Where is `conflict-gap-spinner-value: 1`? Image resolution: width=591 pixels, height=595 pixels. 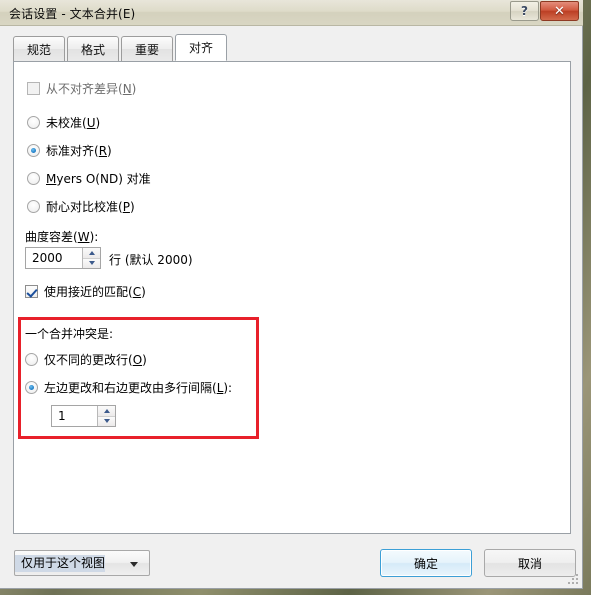
conflict-gap-spinner-value: 1 is located at coordinates (74, 416).